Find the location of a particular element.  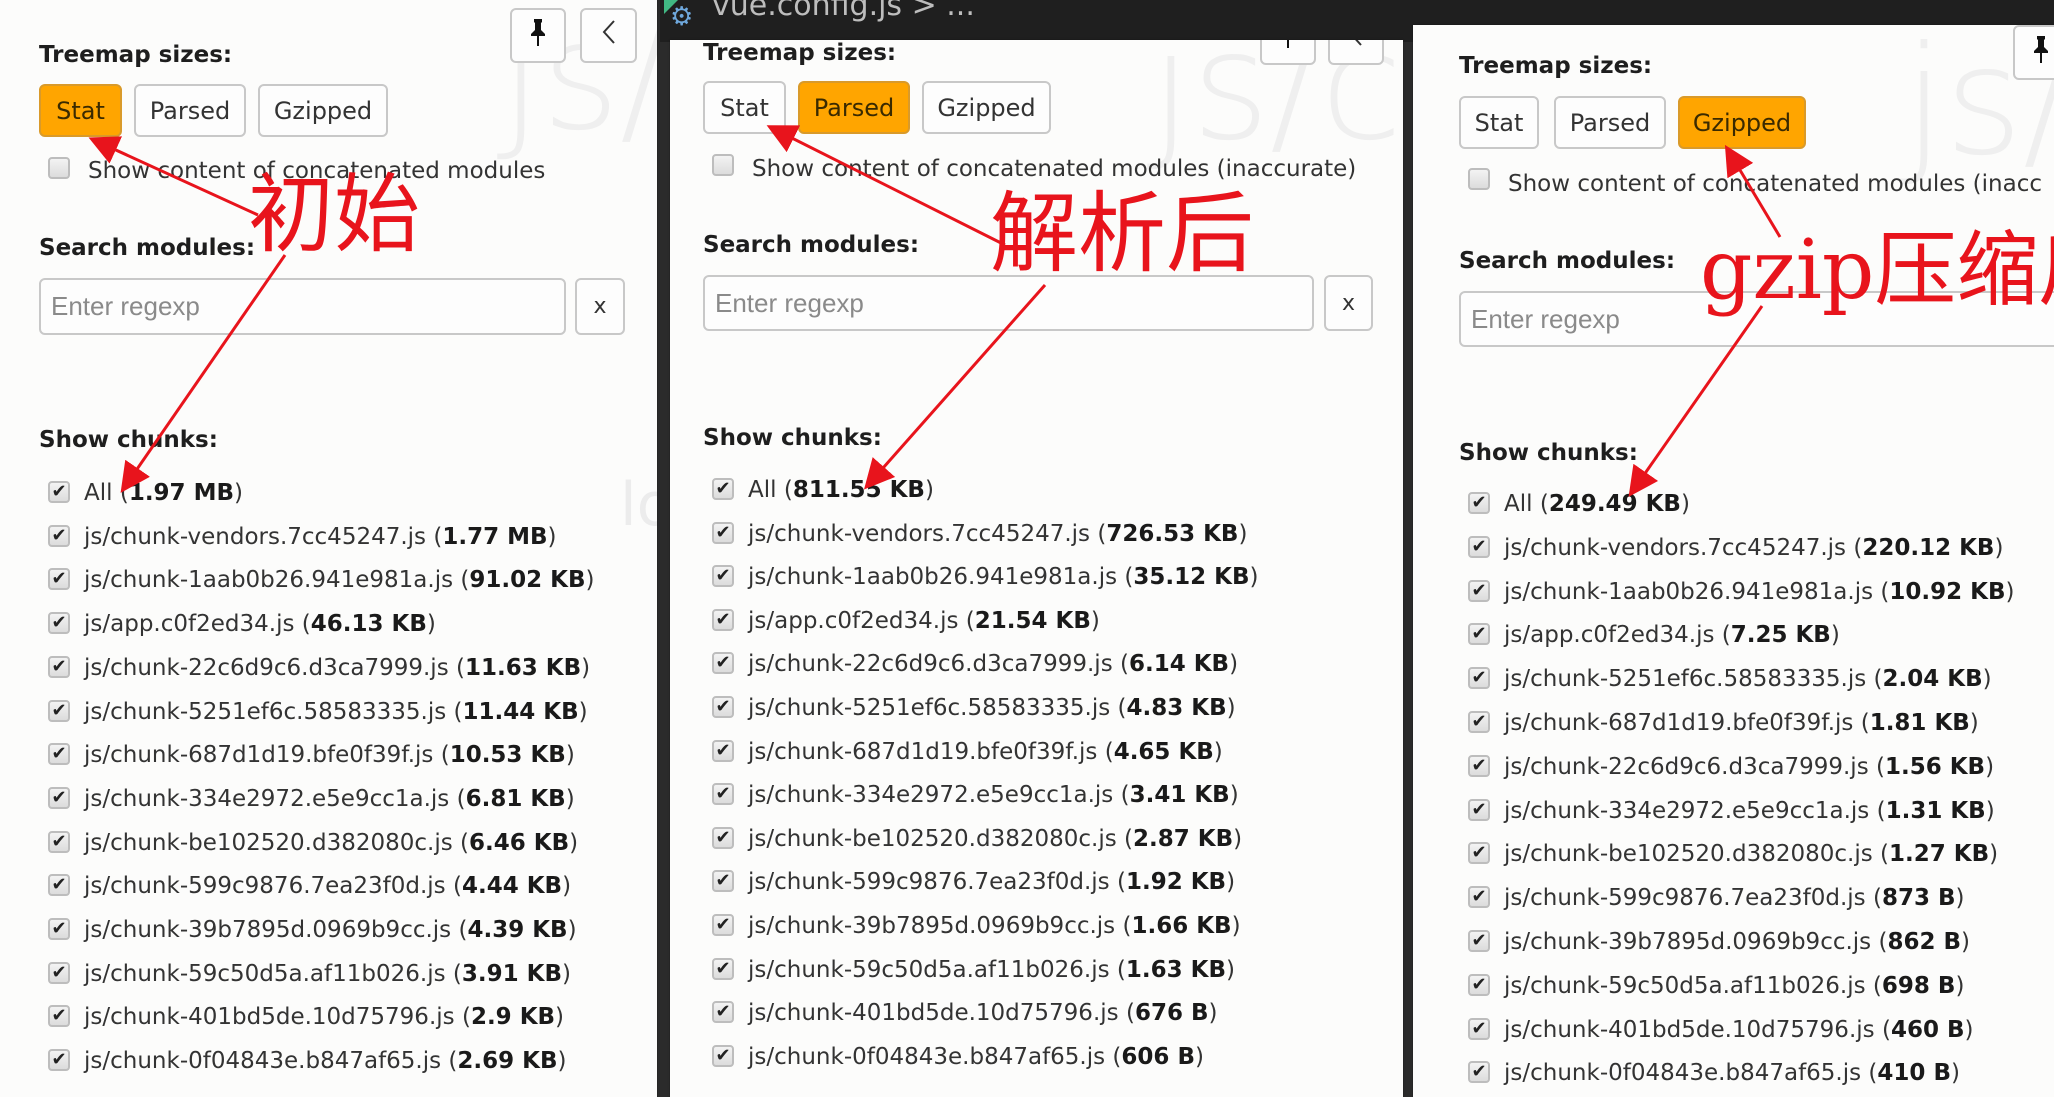

chunk-size: 1.92 KB is located at coordinates (1176, 882).